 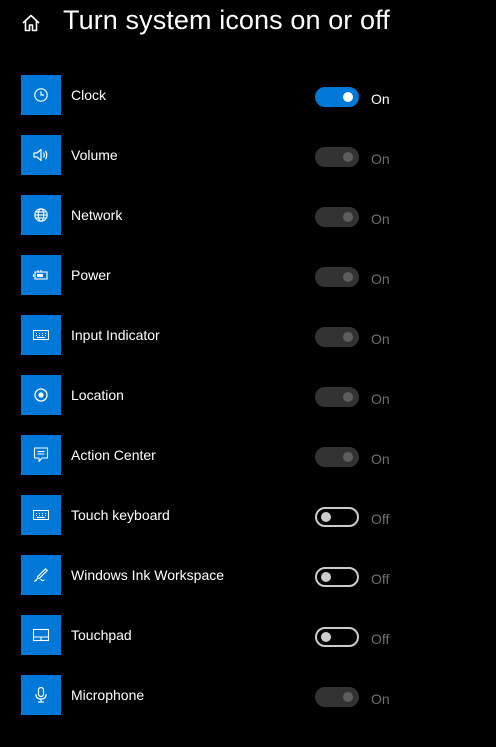 What do you see at coordinates (41, 95) in the screenshot?
I see `clock-icon` at bounding box center [41, 95].